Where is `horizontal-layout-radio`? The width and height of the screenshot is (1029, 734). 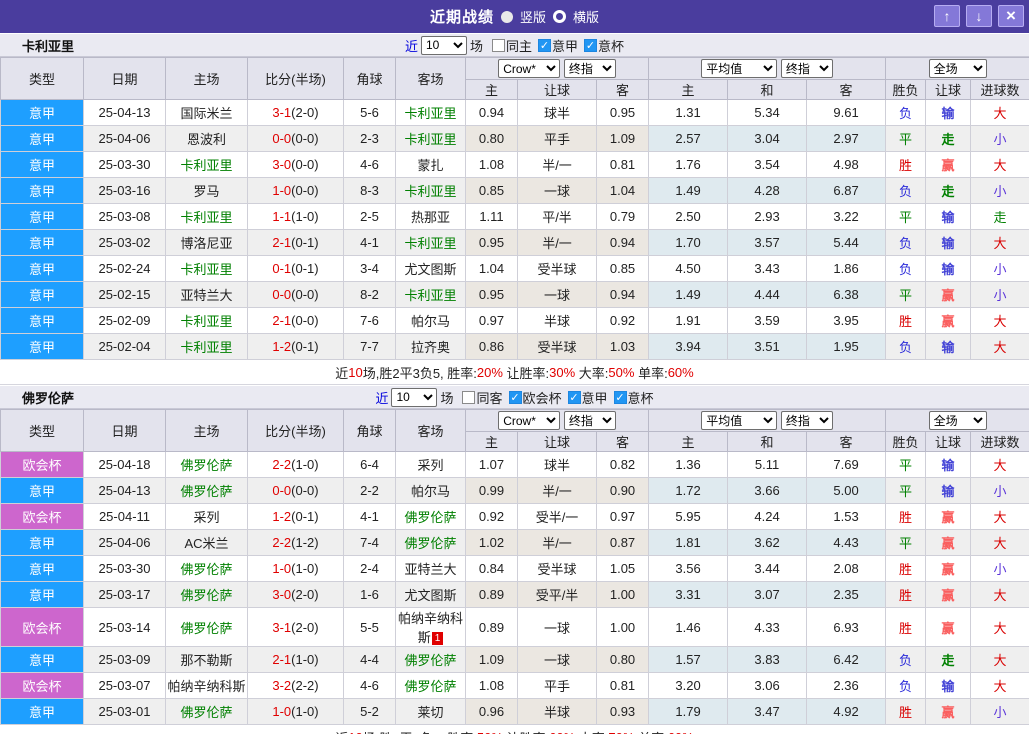
horizontal-layout-radio is located at coordinates (559, 16).